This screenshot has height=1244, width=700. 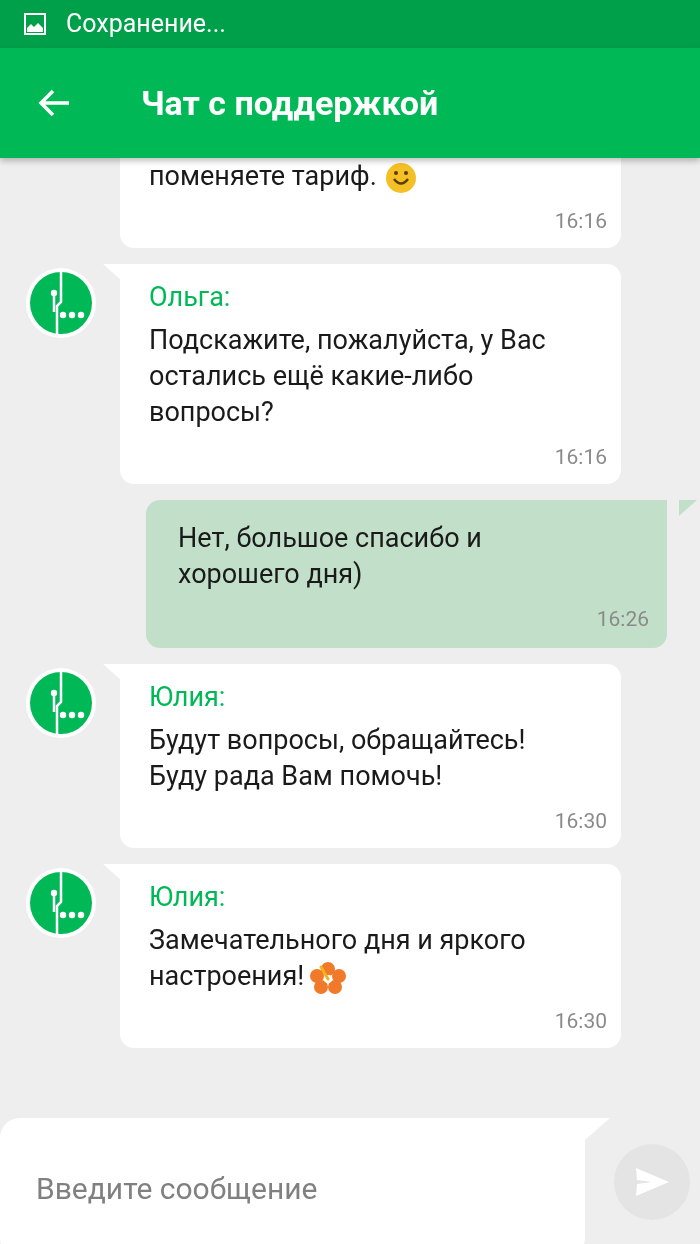 What do you see at coordinates (54, 103) in the screenshot?
I see `back-icon` at bounding box center [54, 103].